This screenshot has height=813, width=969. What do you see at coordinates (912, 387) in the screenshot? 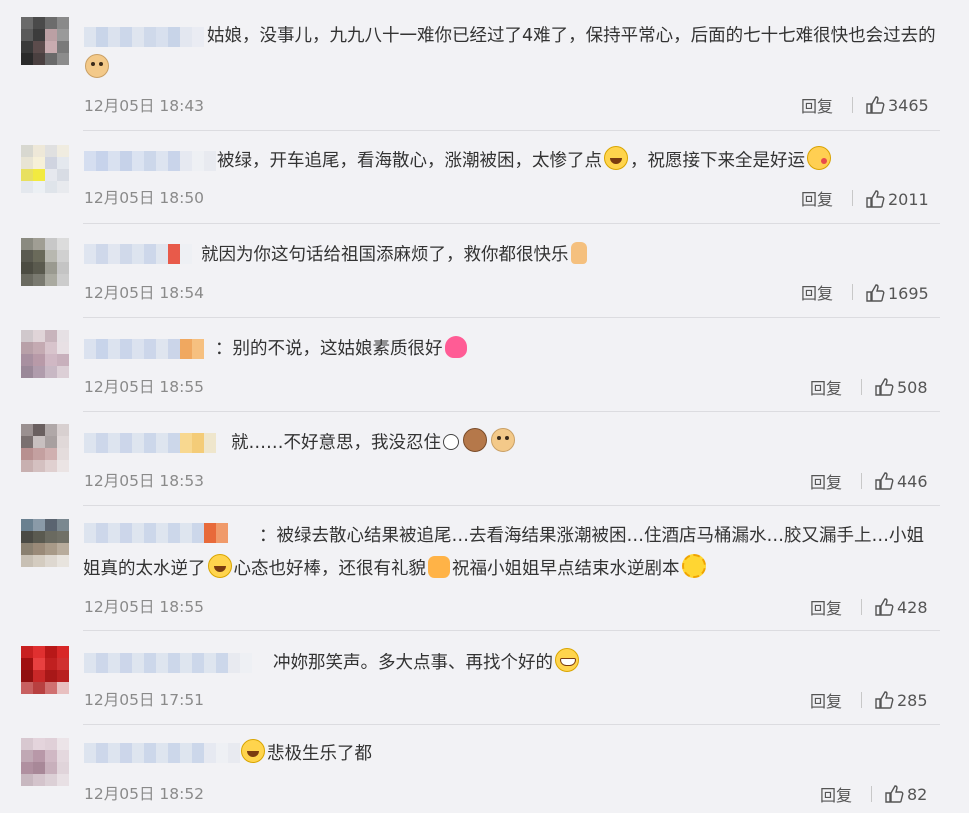
I see `like-count: 508` at bounding box center [912, 387].